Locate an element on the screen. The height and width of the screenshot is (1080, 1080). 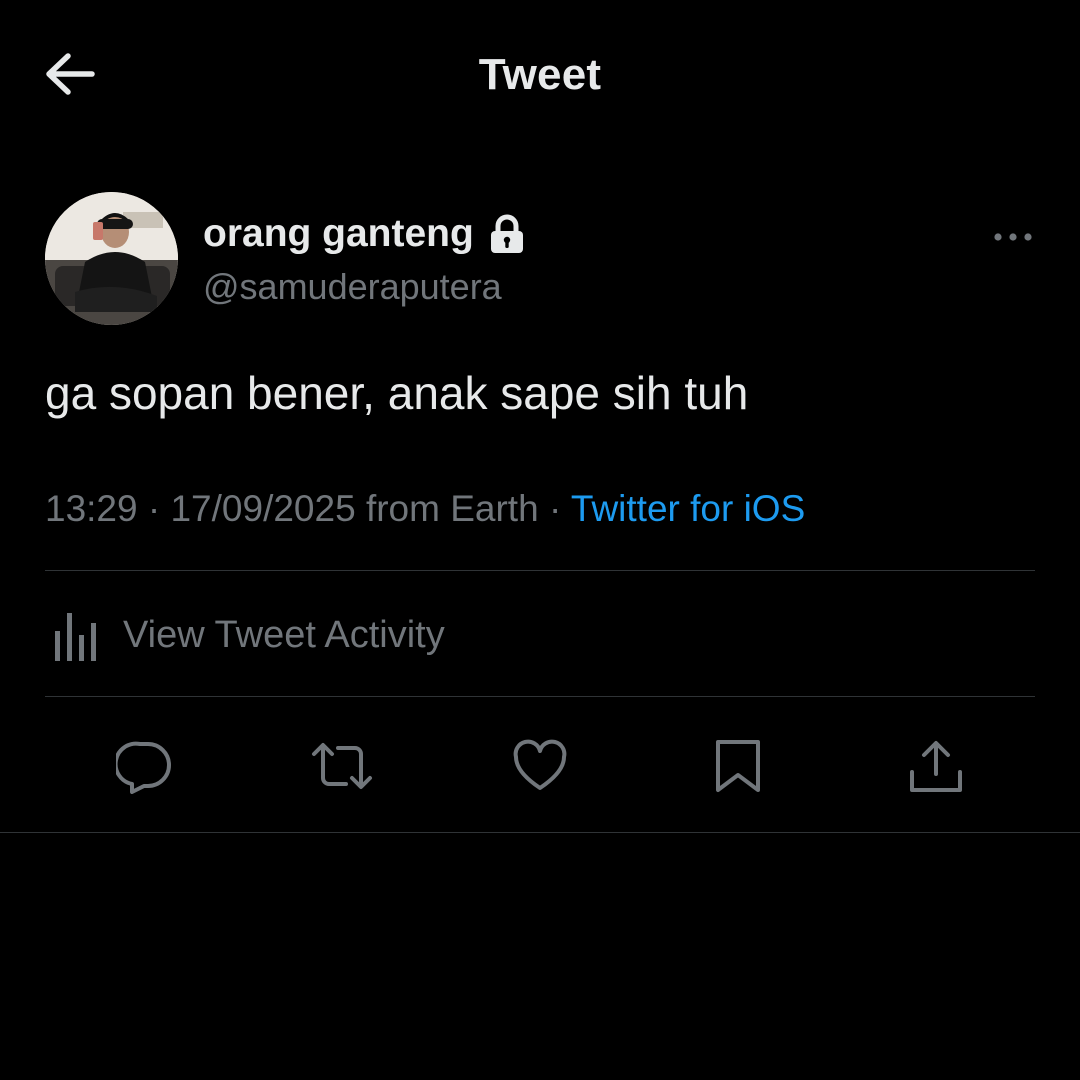
more-horizontal-icon is located at coordinates (1013, 237).